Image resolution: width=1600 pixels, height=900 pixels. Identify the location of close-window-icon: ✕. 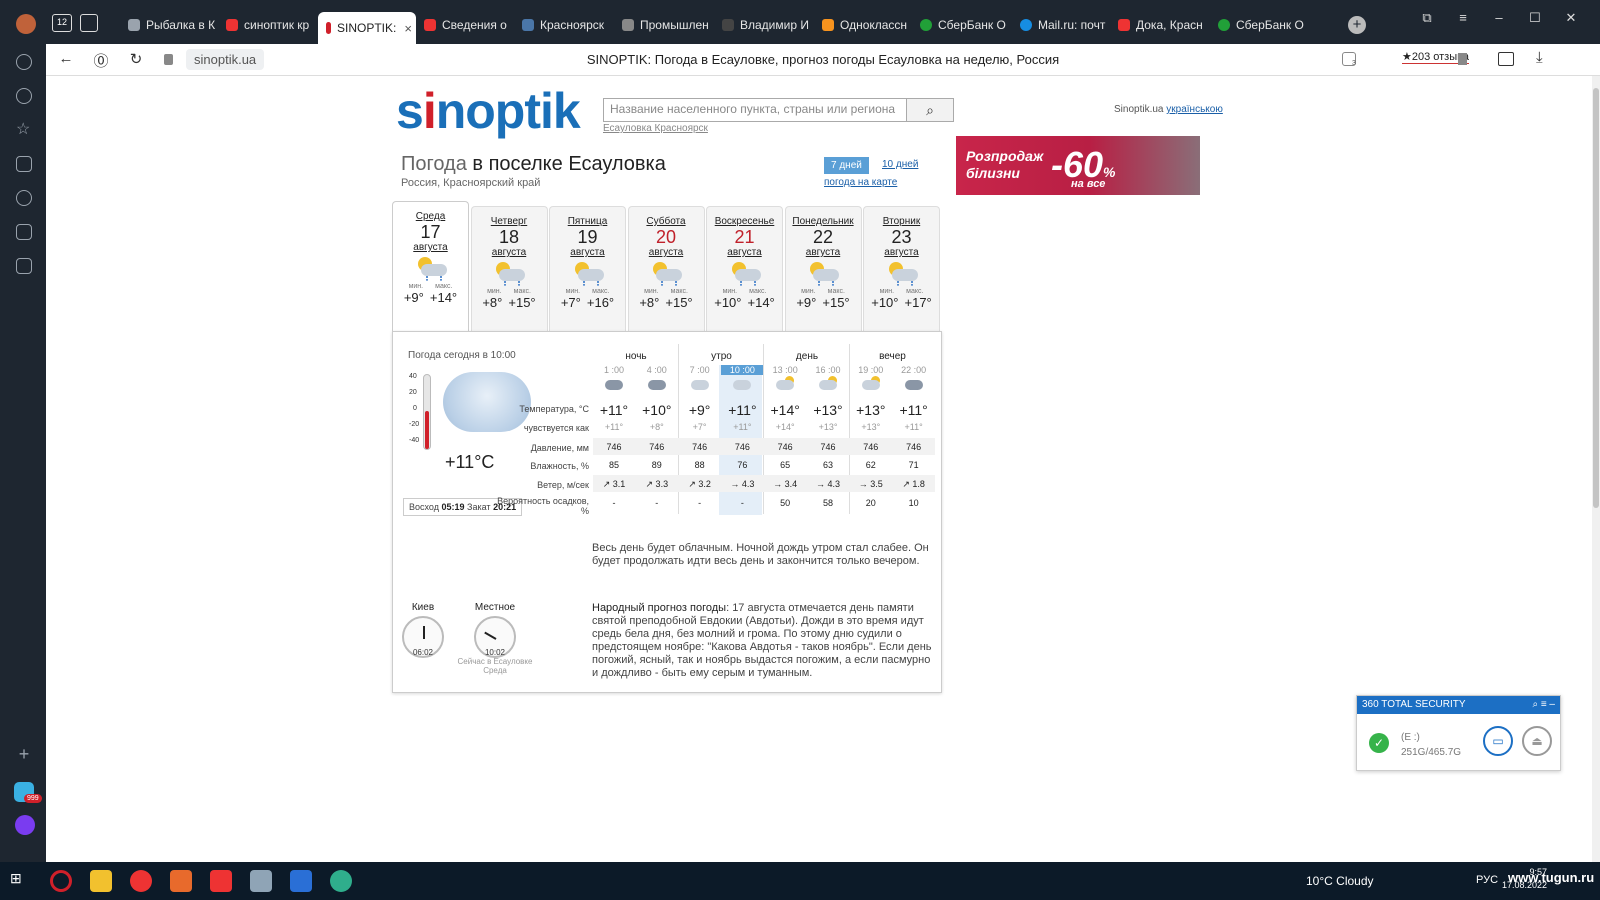
(1571, 18).